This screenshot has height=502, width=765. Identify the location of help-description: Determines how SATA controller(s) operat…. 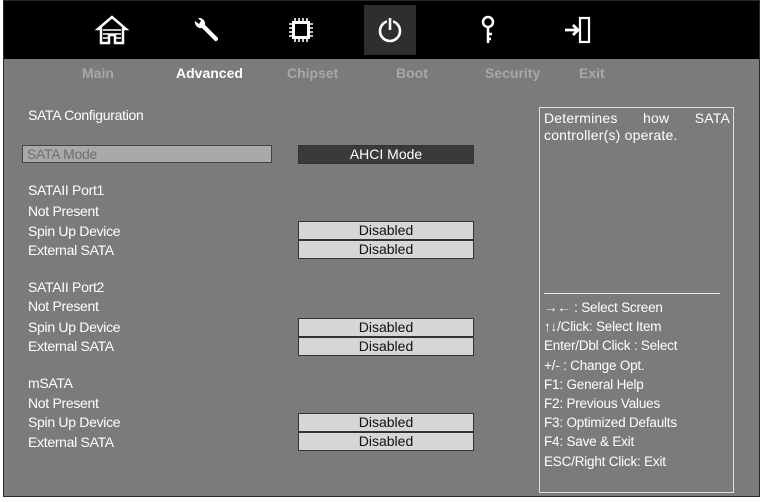
(637, 126).